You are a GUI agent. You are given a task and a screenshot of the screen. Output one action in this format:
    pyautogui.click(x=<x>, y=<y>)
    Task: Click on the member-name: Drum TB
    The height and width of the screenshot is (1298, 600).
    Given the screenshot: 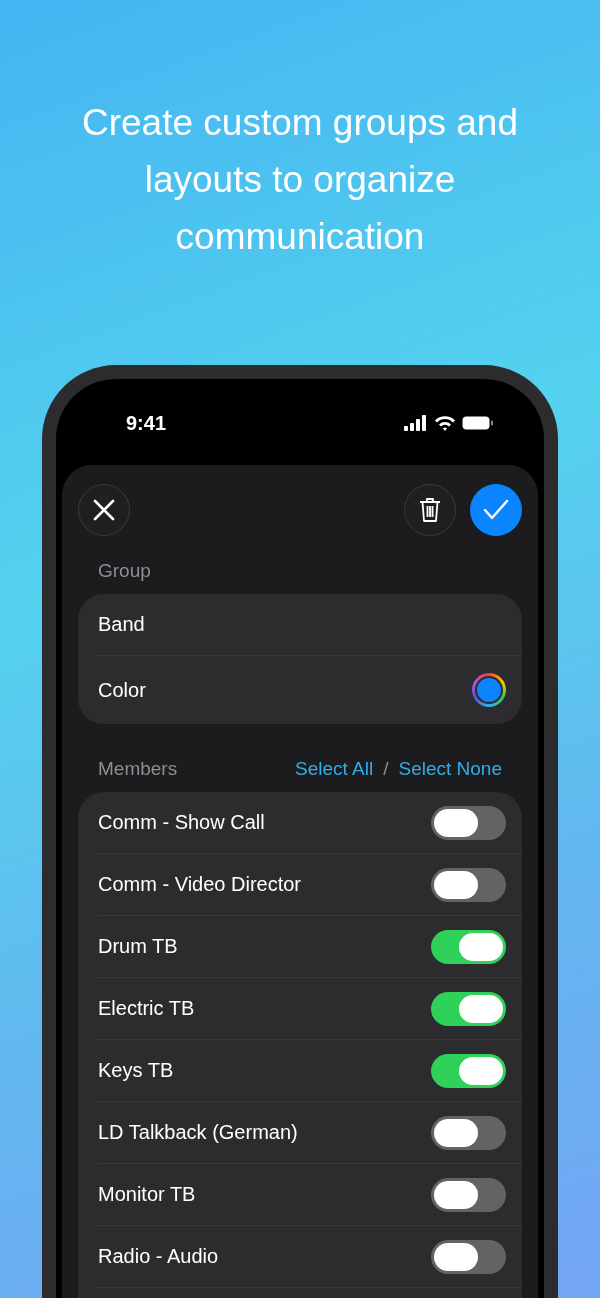 What is the action you would take?
    pyautogui.click(x=138, y=946)
    